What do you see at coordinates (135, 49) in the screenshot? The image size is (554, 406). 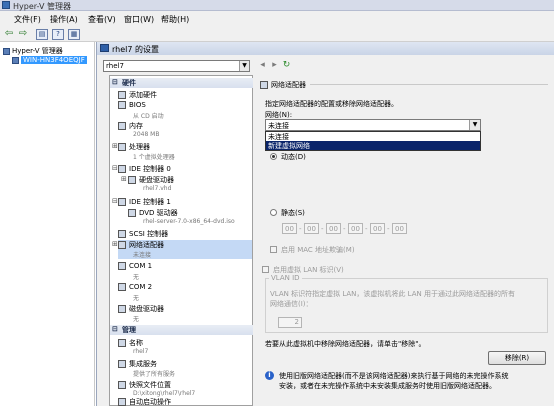 I see `dialog-title: rhel7 的设置` at bounding box center [135, 49].